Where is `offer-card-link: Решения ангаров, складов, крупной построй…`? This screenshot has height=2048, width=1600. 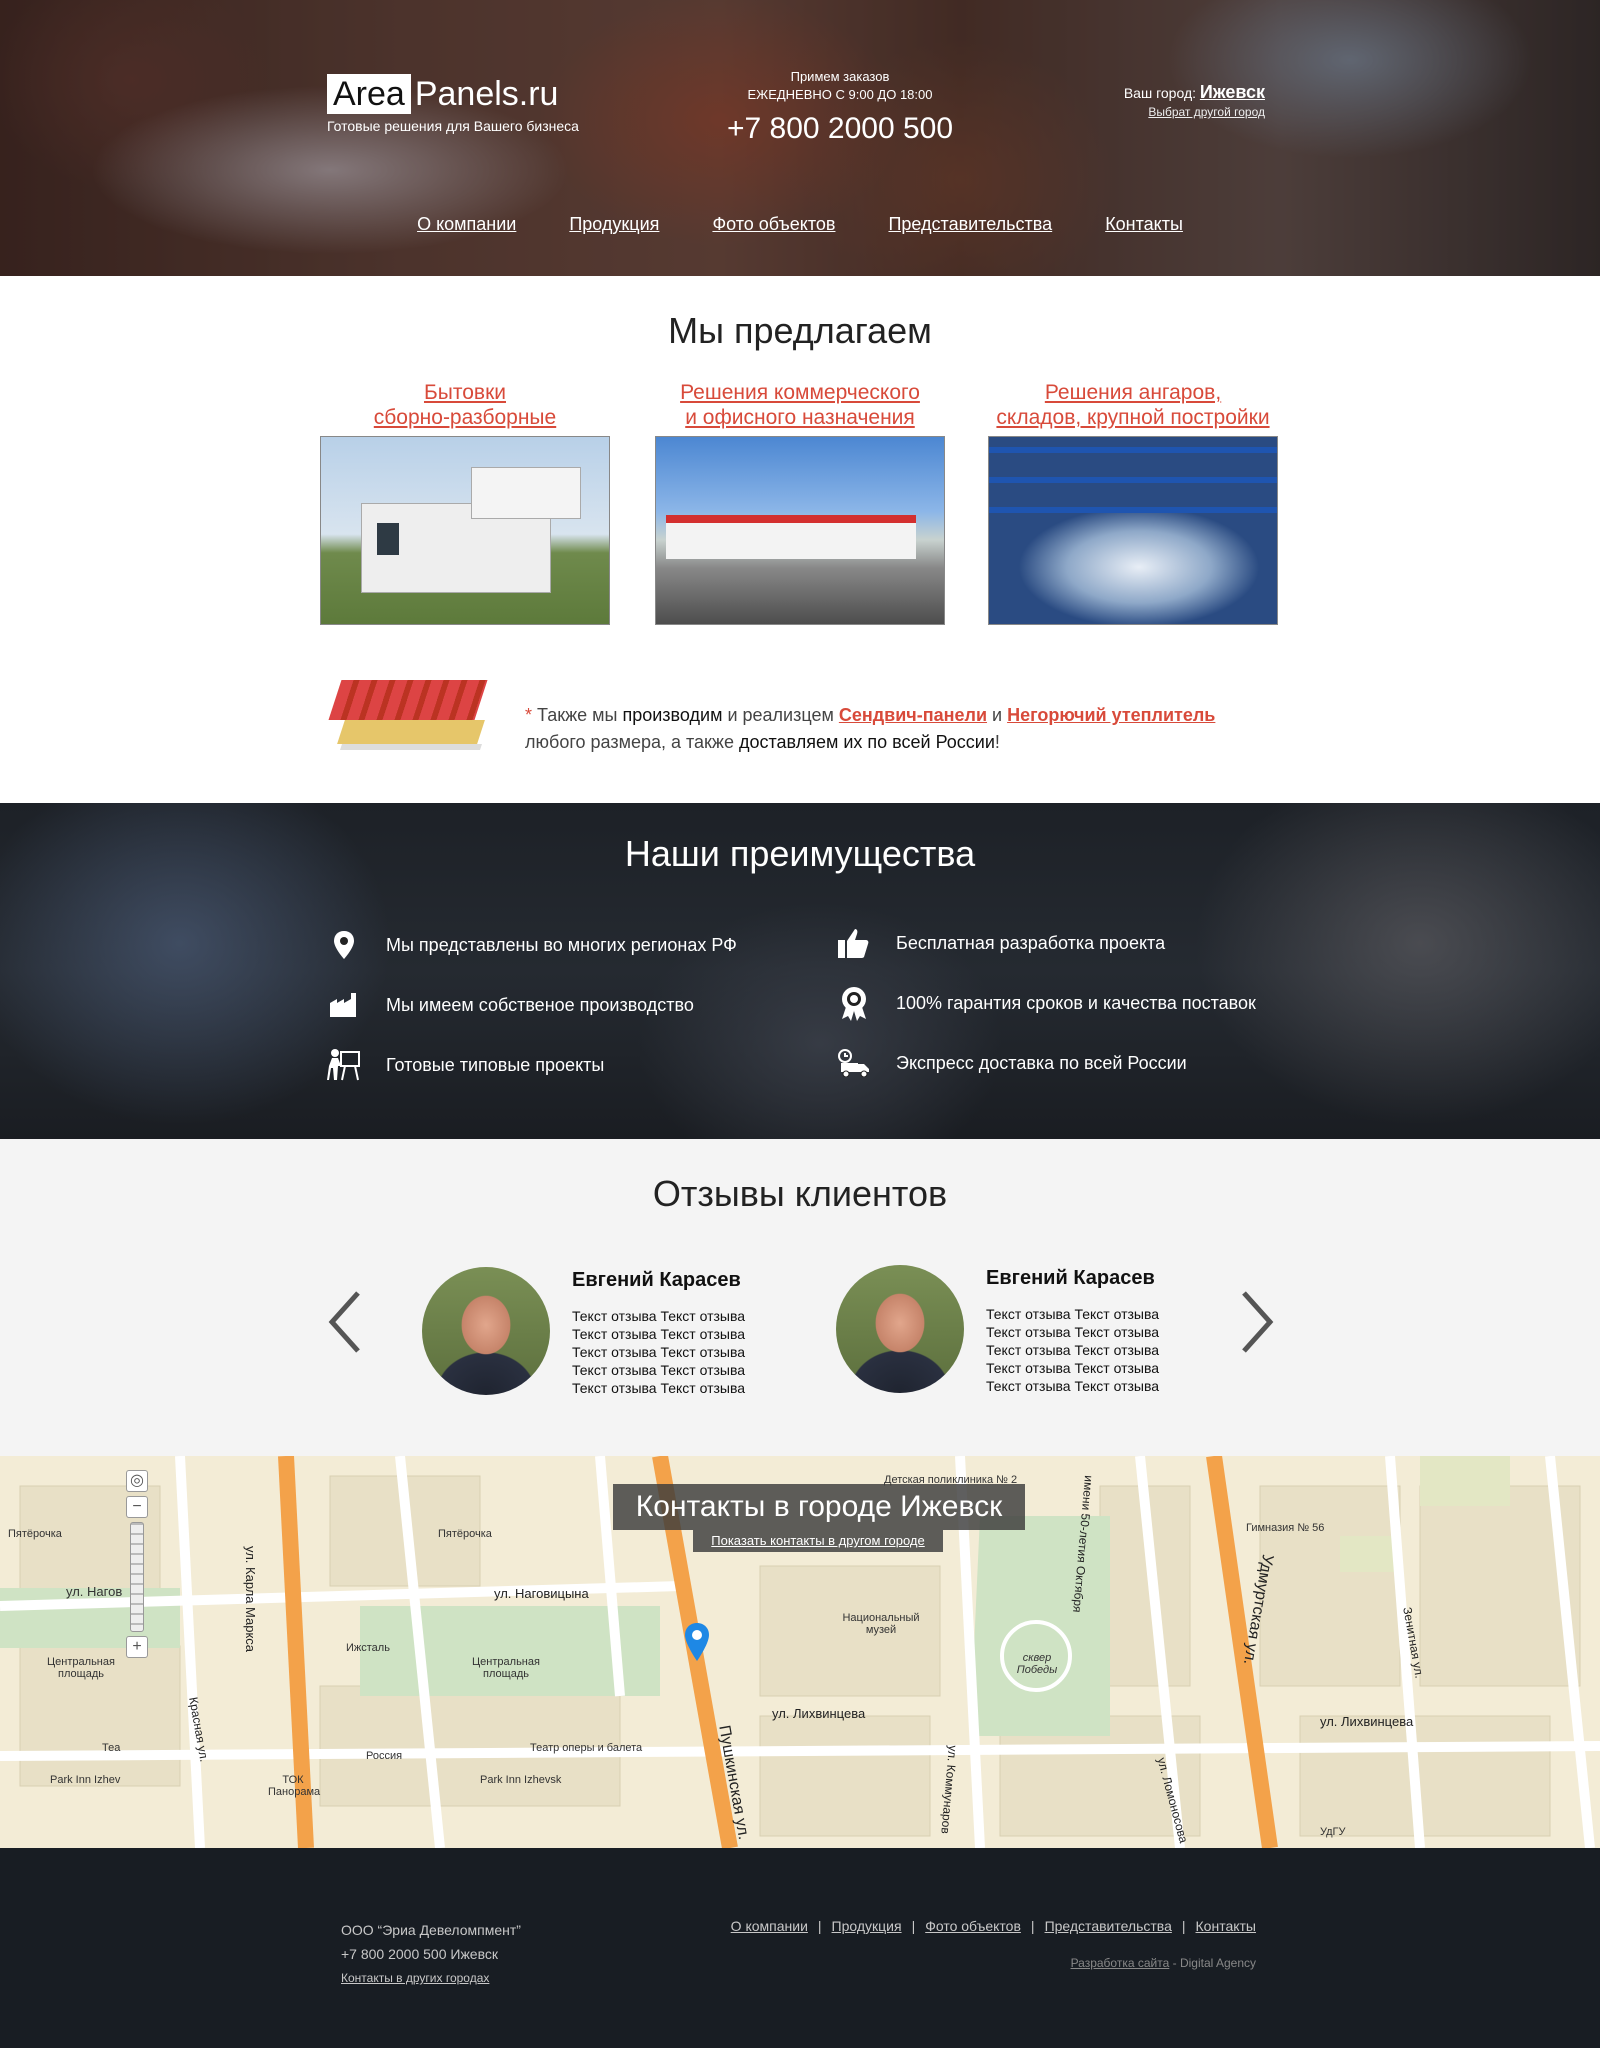
offer-card-link: Решения ангаров, складов, крупной построй… is located at coordinates (1133, 408).